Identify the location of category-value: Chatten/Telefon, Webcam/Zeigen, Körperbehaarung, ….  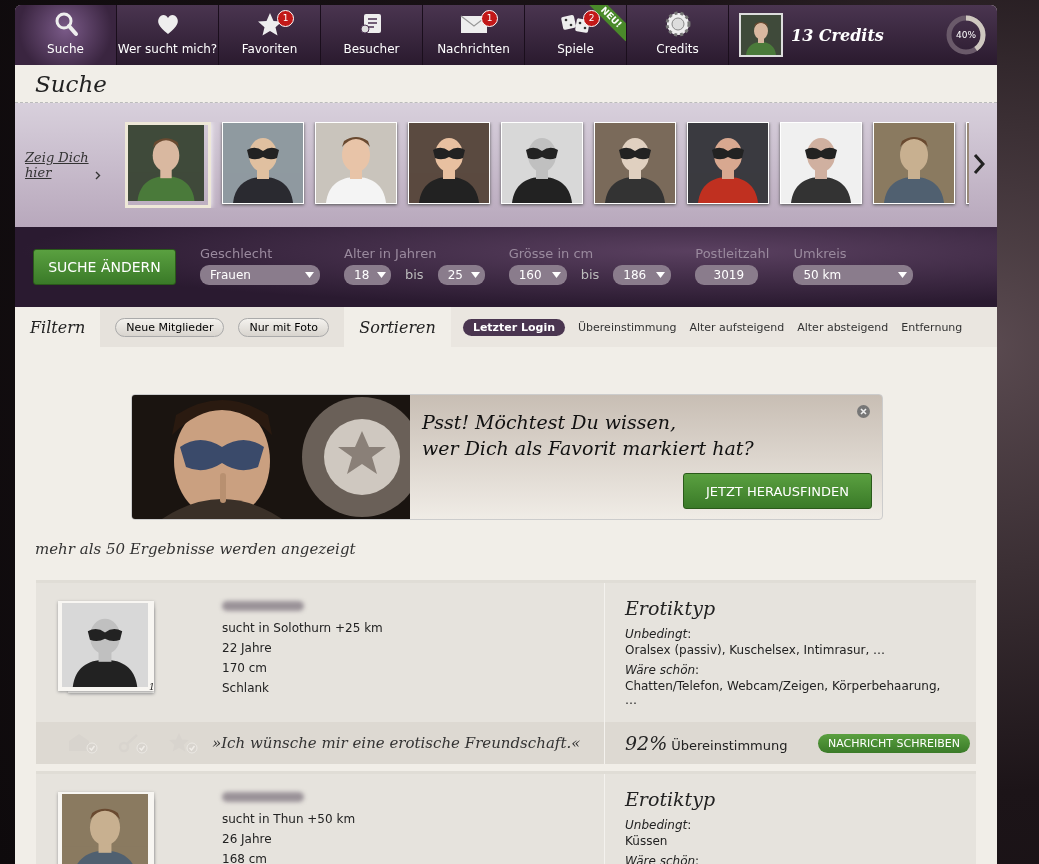
(783, 693).